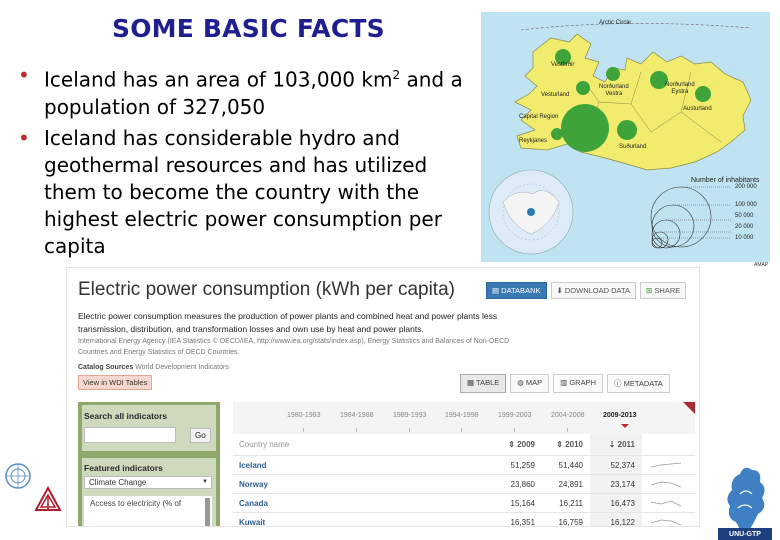  I want to click on legend-value: 50 000, so click(744, 216).